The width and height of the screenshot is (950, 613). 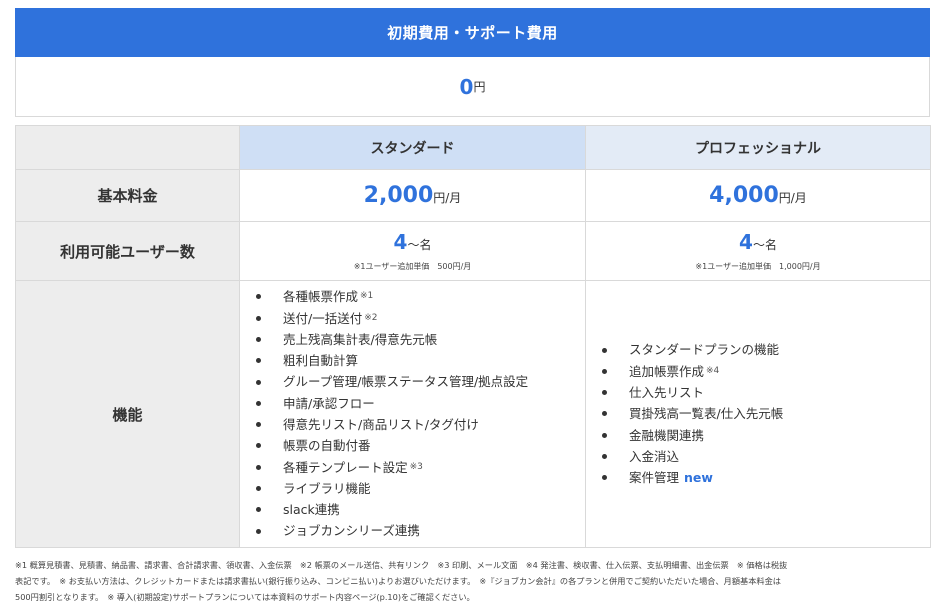 I want to click on standard-price: 2,000, so click(x=398, y=195).